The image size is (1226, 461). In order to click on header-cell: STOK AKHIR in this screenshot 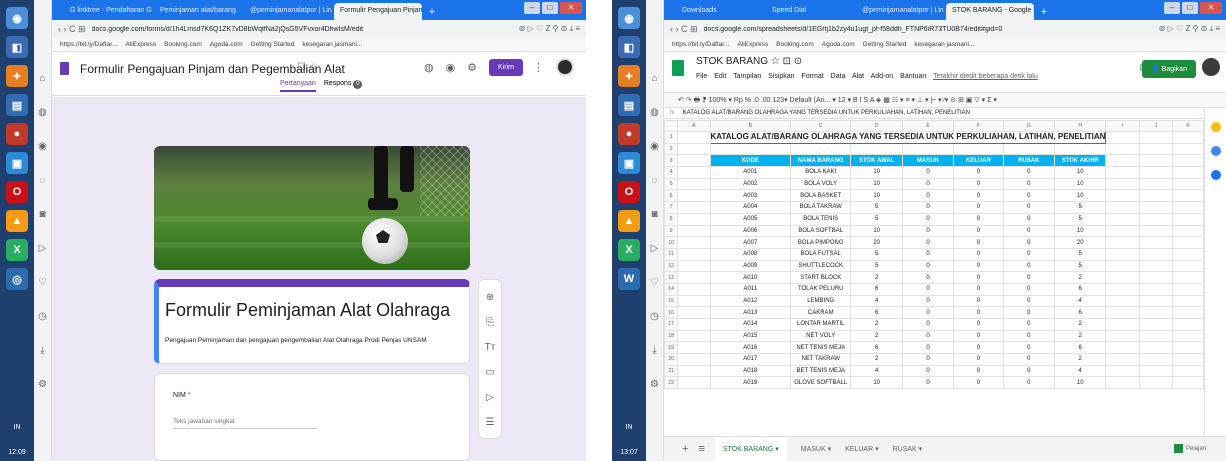, I will do `click(1080, 161)`.